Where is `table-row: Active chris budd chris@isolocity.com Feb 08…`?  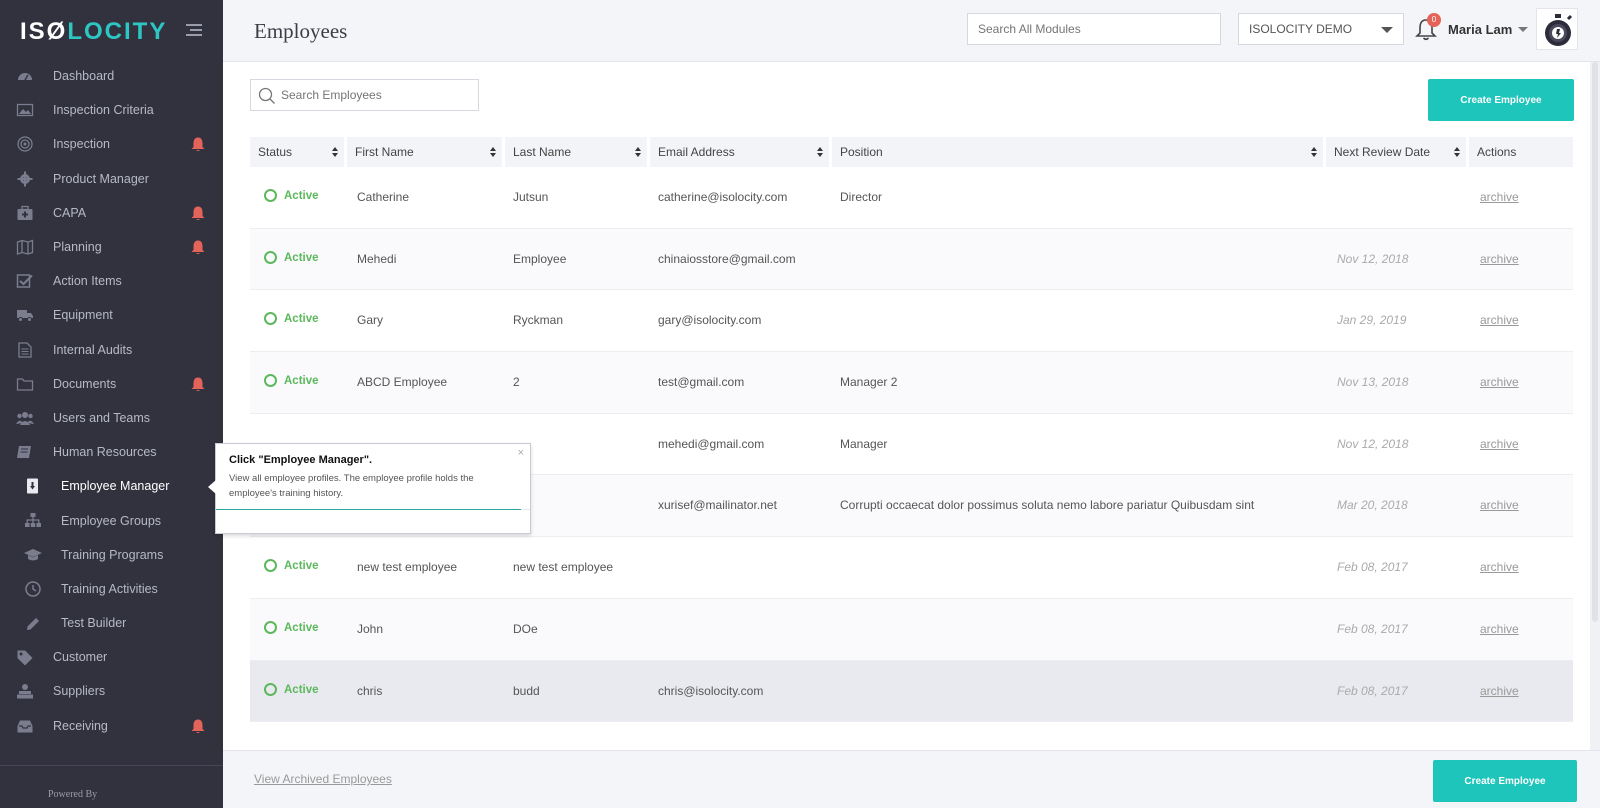
table-row: Active chris budd chris@isolocity.com Feb 08… is located at coordinates (911, 691).